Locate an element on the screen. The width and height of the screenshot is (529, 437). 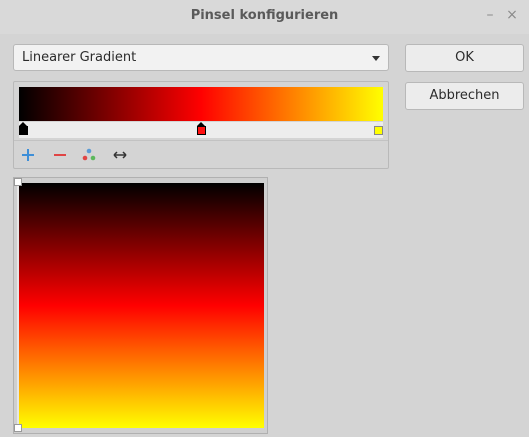
gradient-stop-black is located at coordinates (23, 129).